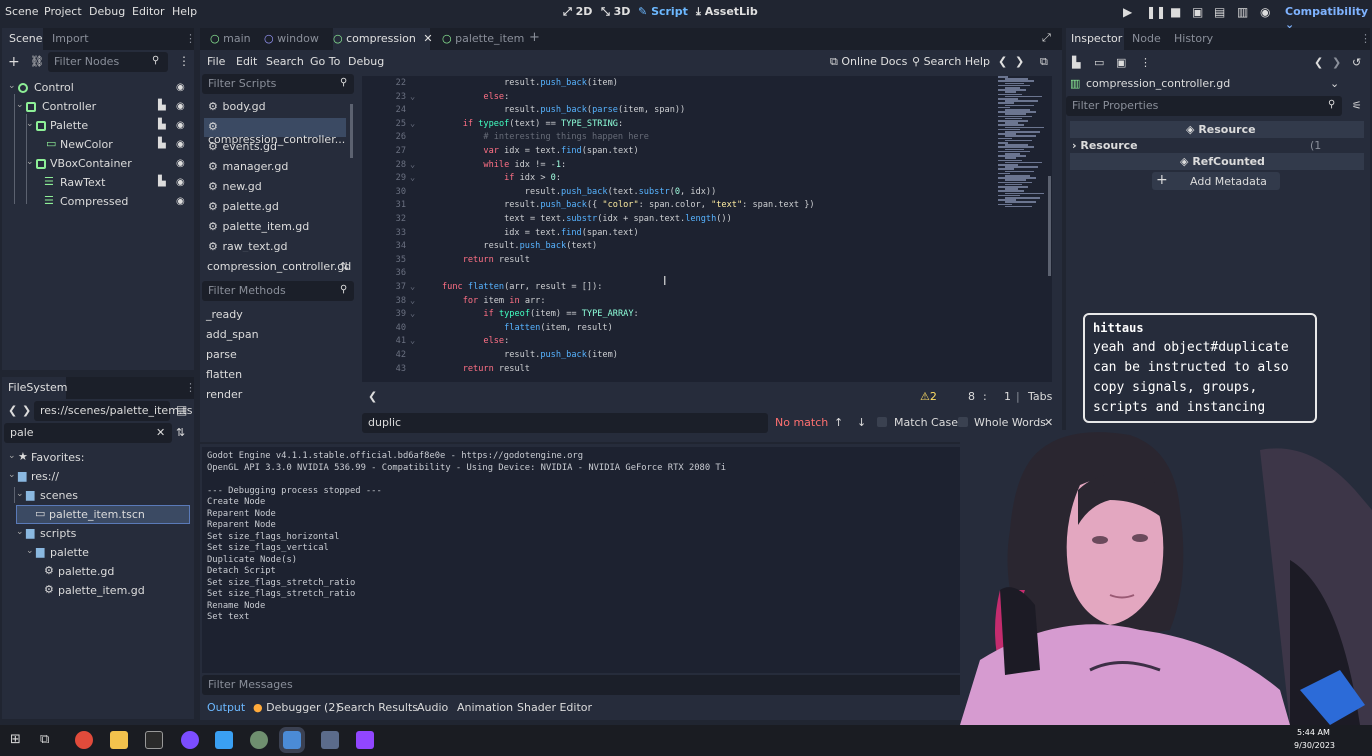 This screenshot has height=756, width=1372. Describe the element at coordinates (1205, 84) in the screenshot. I see `inspected-object: ▥ compression_controller.gd` at that location.